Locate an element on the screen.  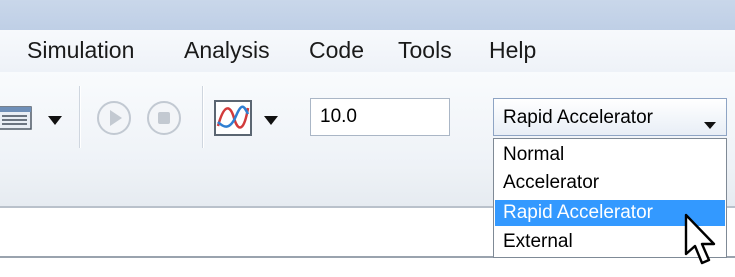
simulation-mode-select: Rapid Accelerator is located at coordinates (610, 117).